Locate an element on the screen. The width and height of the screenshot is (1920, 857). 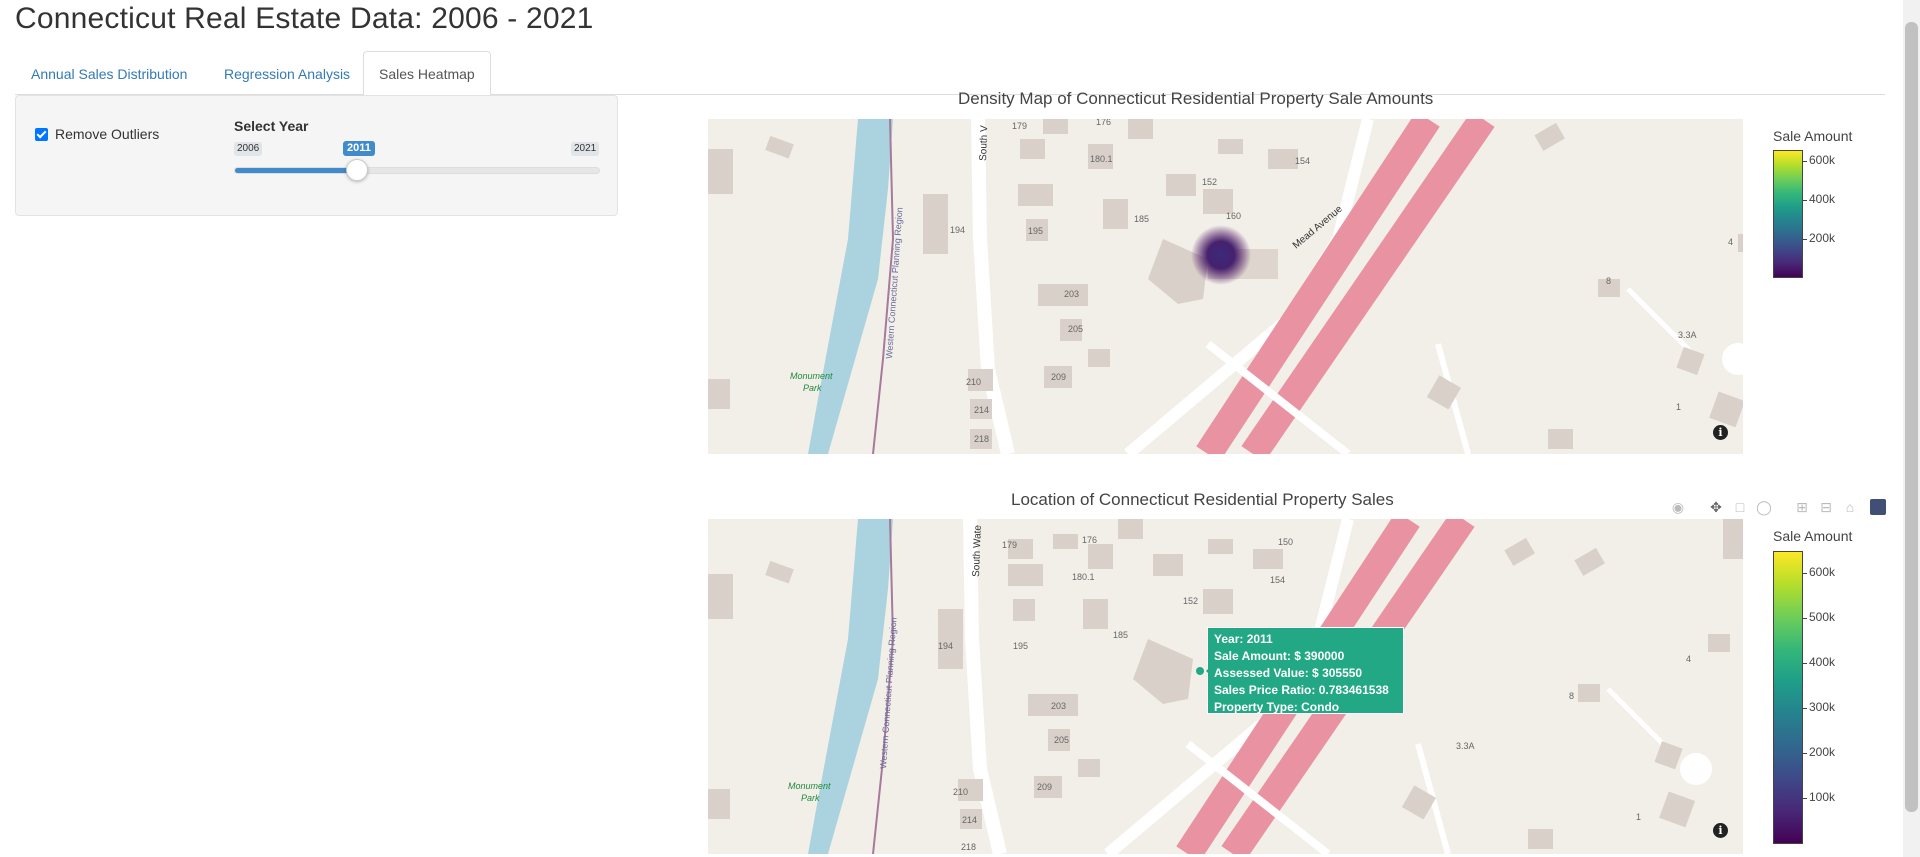
slider-max-label: 2021 is located at coordinates (585, 149).